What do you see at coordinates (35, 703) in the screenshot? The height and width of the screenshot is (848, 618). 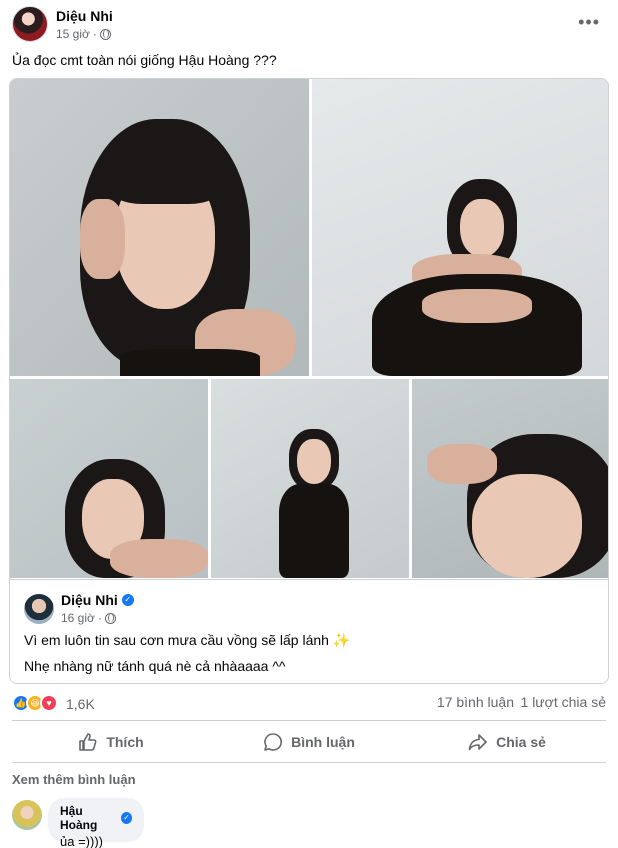 I see `reaction-icons: 👍 😆 ♥` at bounding box center [35, 703].